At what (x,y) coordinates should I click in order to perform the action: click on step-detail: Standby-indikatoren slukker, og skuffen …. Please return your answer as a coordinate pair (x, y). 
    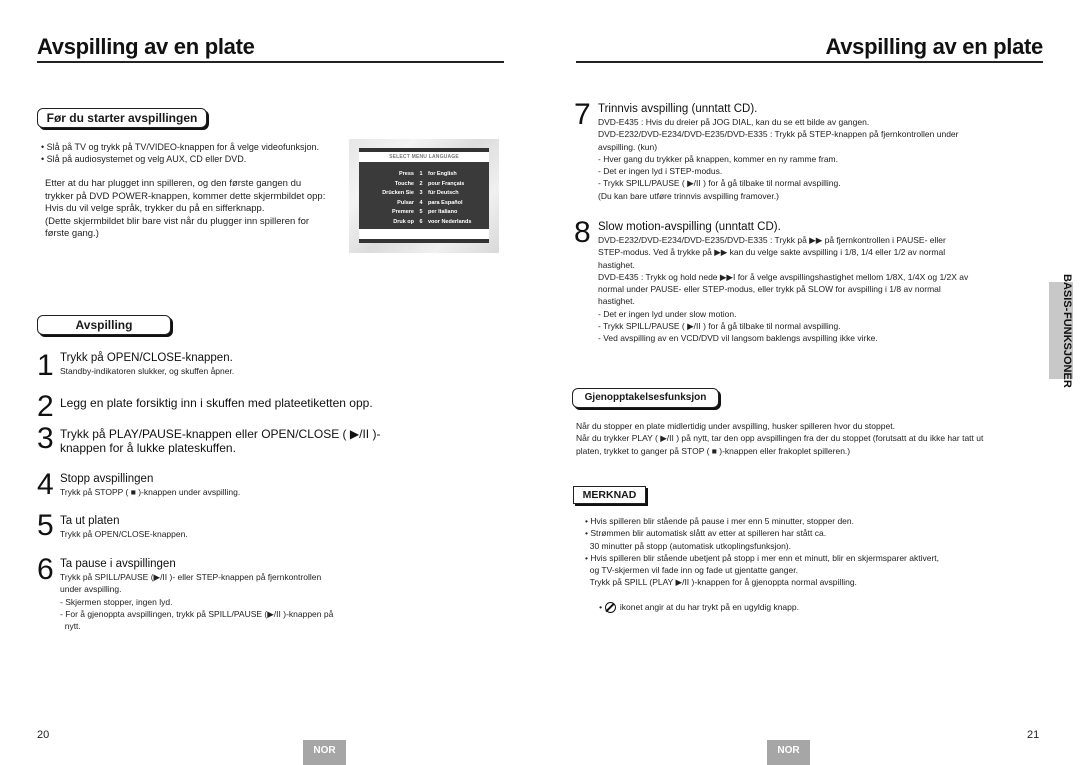
    Looking at the image, I should click on (147, 371).